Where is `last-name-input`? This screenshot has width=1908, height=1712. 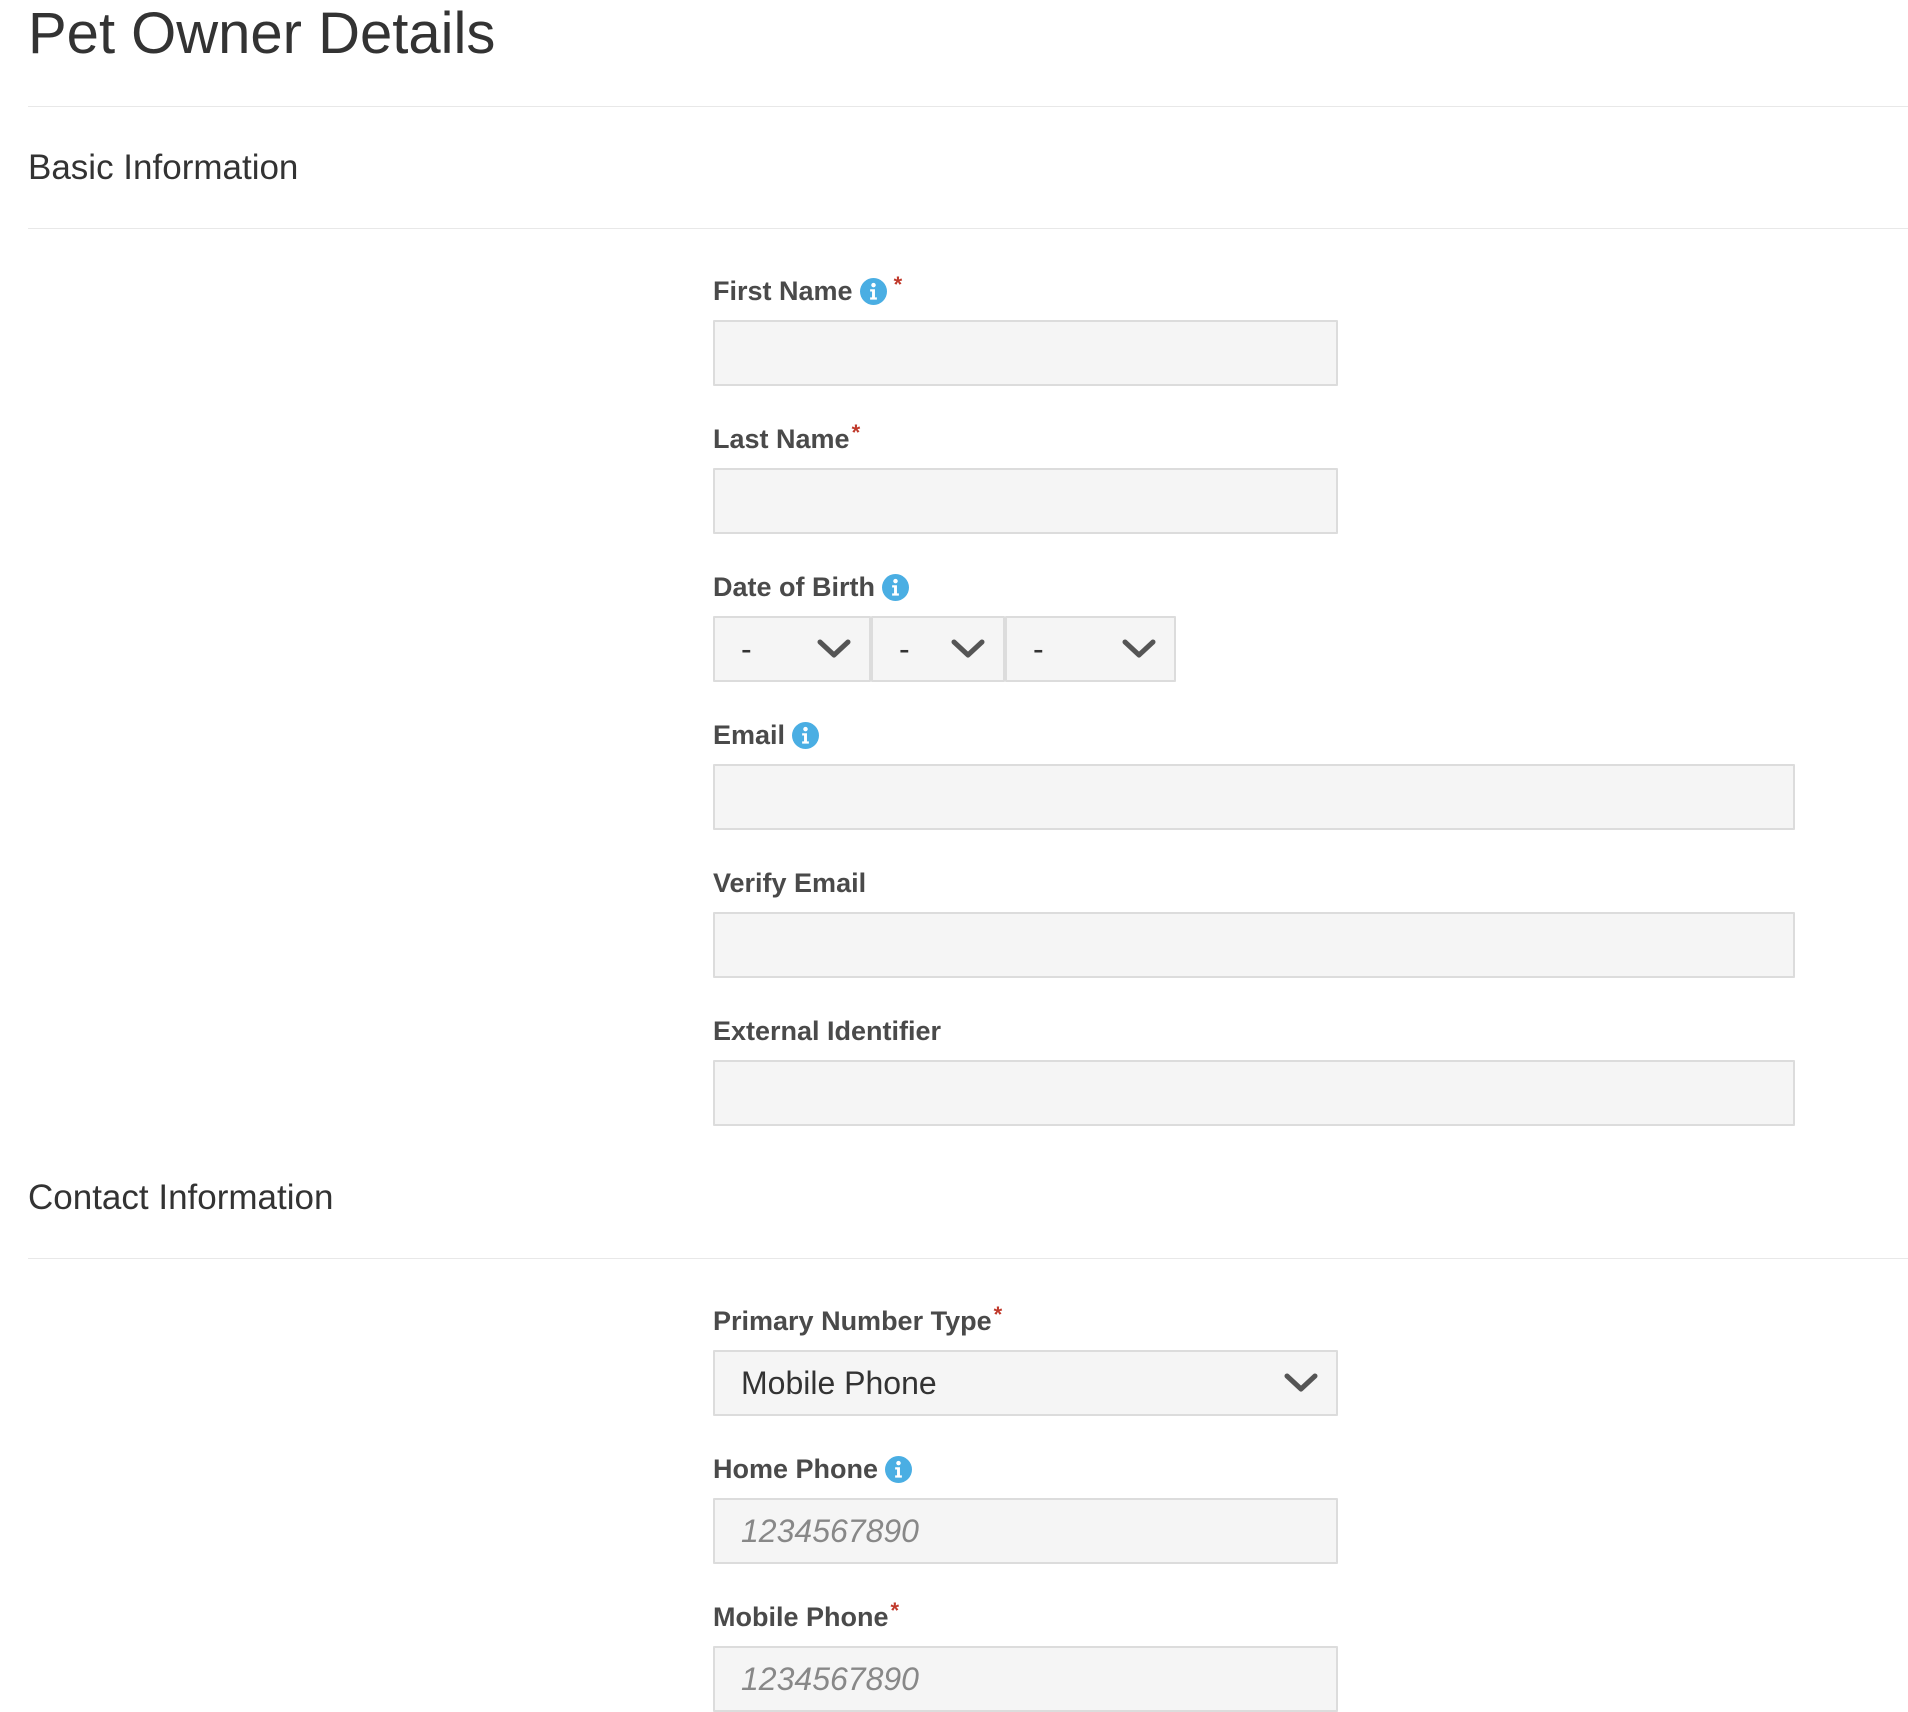
last-name-input is located at coordinates (1025, 501).